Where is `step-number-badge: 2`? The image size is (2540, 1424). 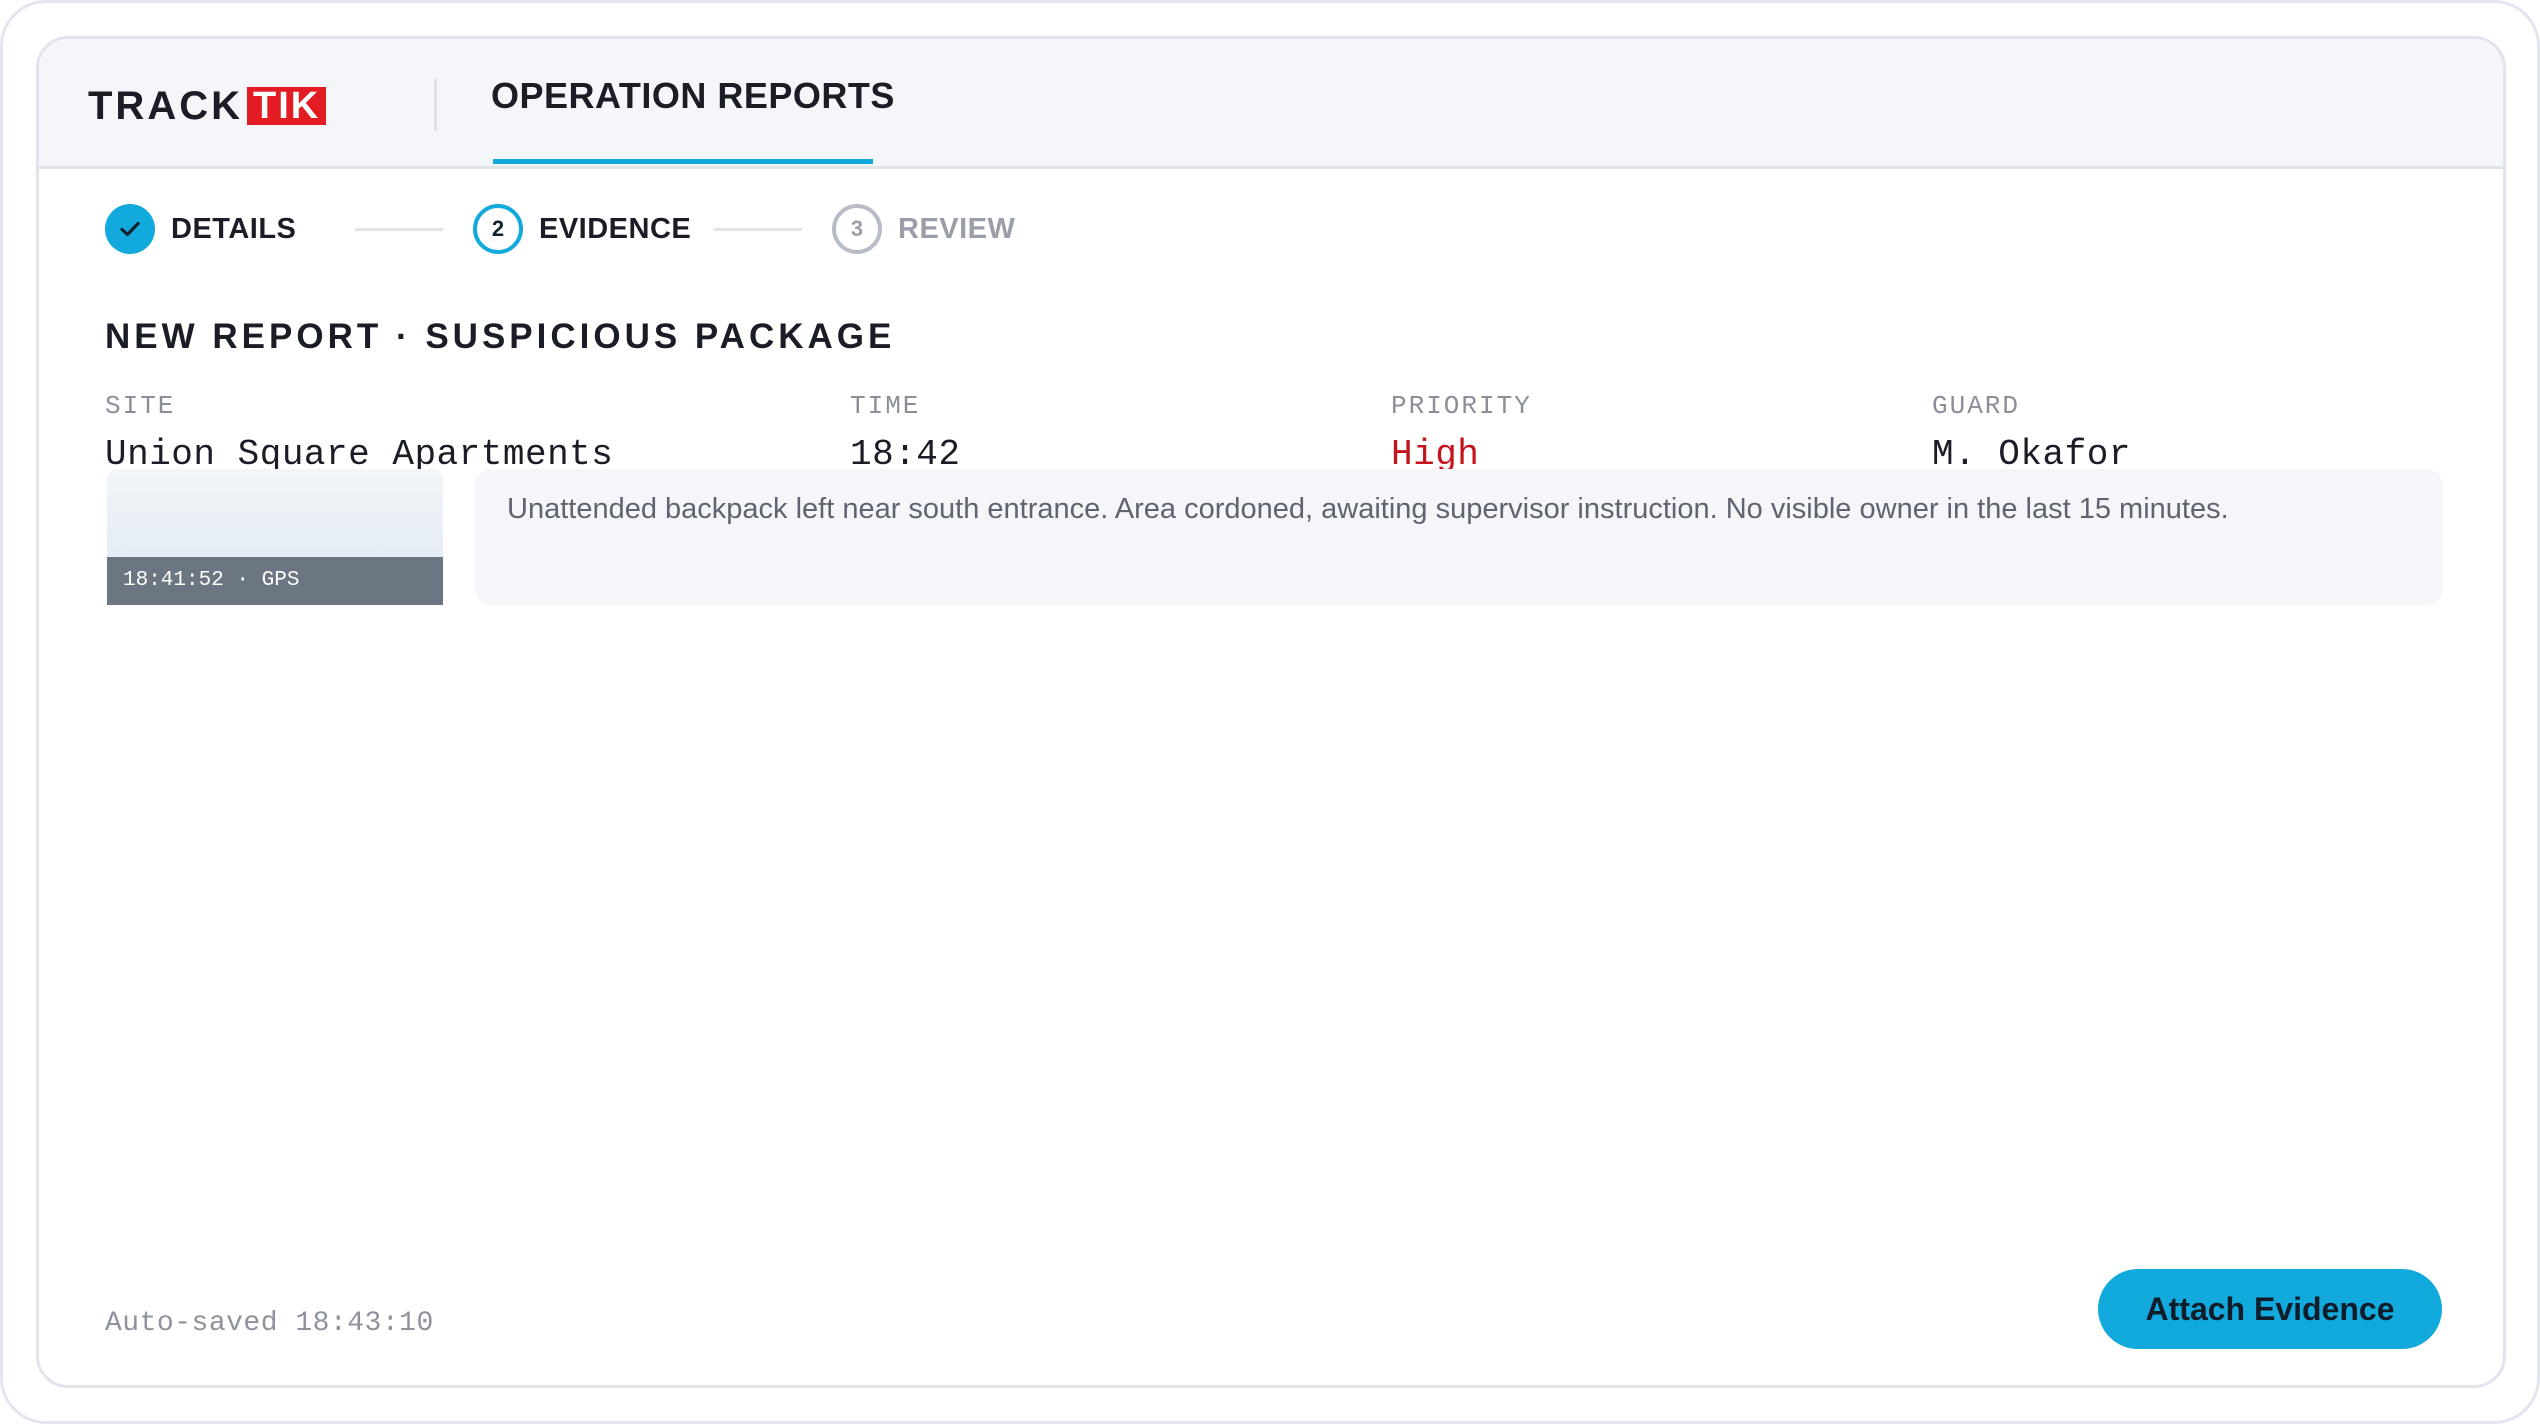
step-number-badge: 2 is located at coordinates (498, 229).